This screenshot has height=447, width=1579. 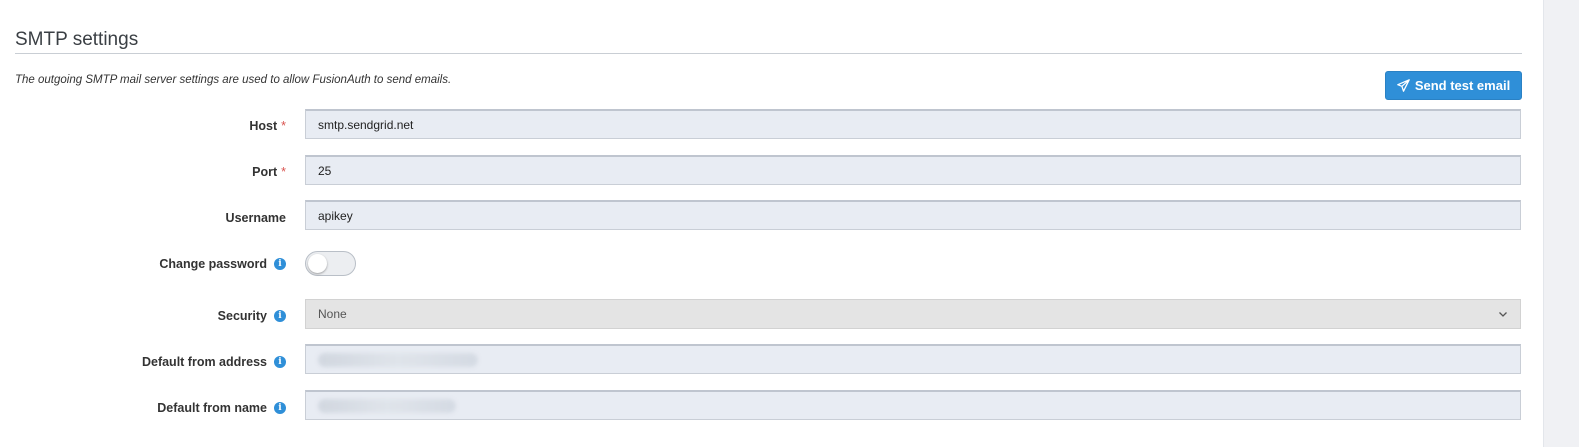 What do you see at coordinates (768, 53) in the screenshot?
I see `title-divider` at bounding box center [768, 53].